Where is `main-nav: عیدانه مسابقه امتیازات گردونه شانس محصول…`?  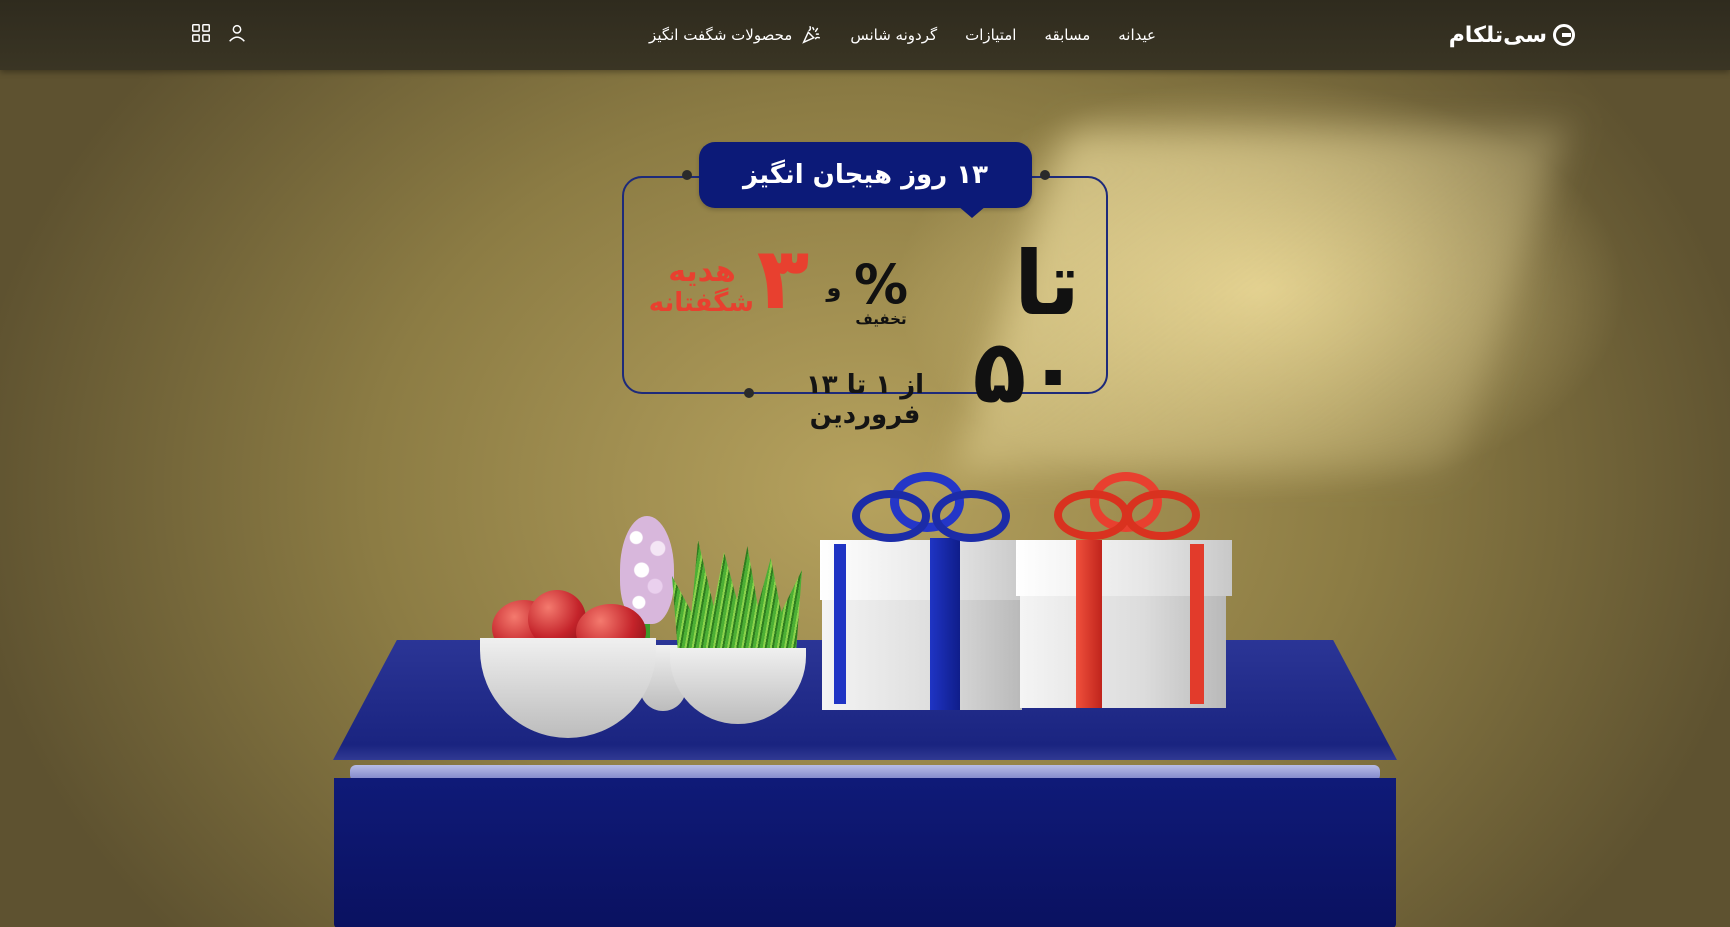 main-nav: عیدانه مسابقه امتیازات گردونه شانس محصول… is located at coordinates (902, 35).